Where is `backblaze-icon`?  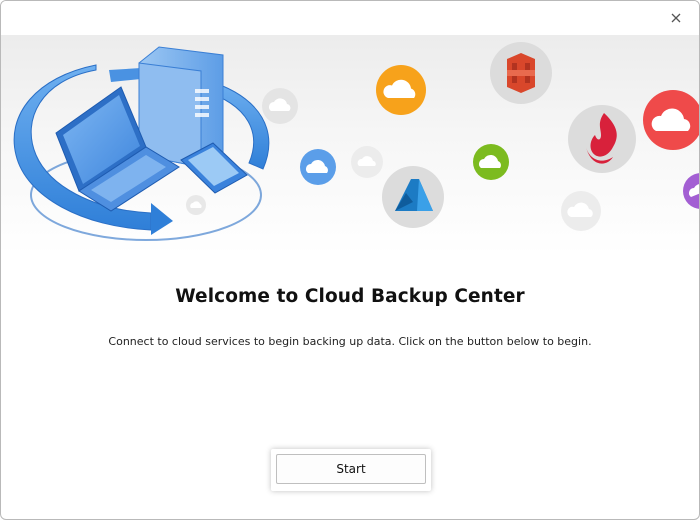
backblaze-icon is located at coordinates (602, 139).